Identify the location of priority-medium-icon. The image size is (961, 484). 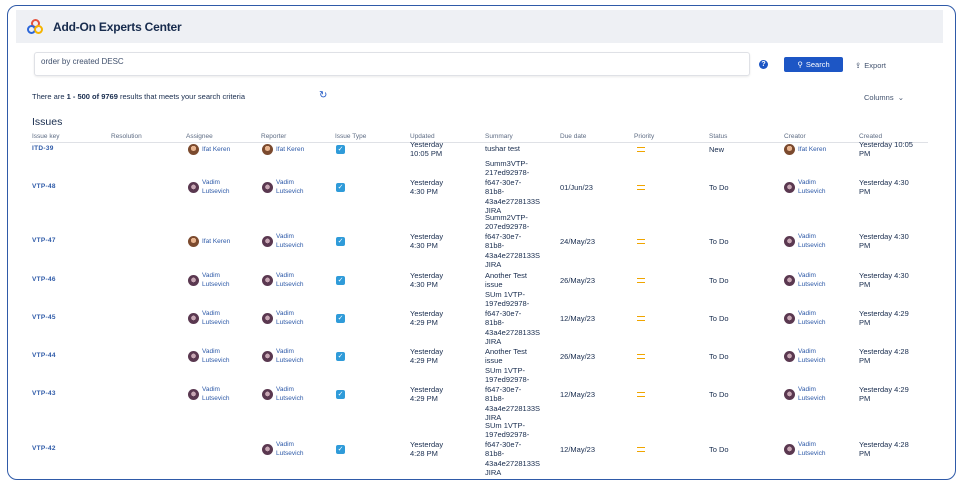
(641, 356).